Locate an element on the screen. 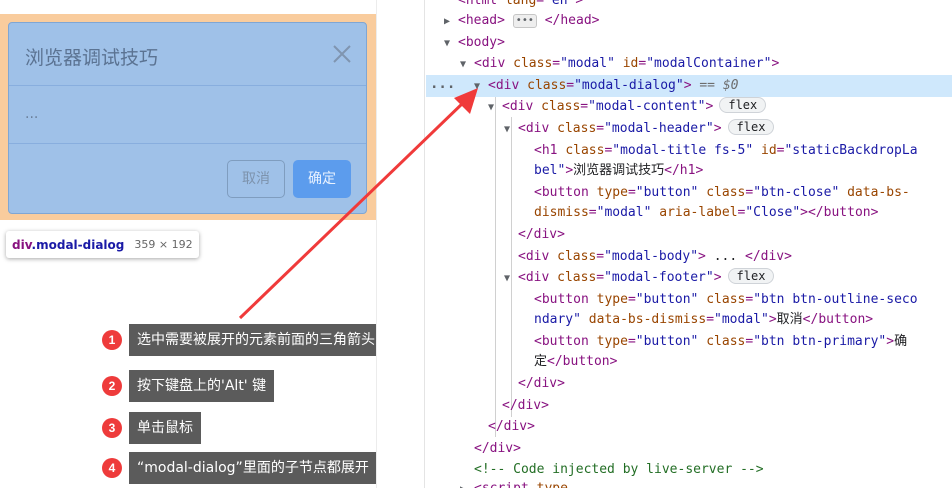 The image size is (952, 488). step-number: 3 is located at coordinates (112, 428).